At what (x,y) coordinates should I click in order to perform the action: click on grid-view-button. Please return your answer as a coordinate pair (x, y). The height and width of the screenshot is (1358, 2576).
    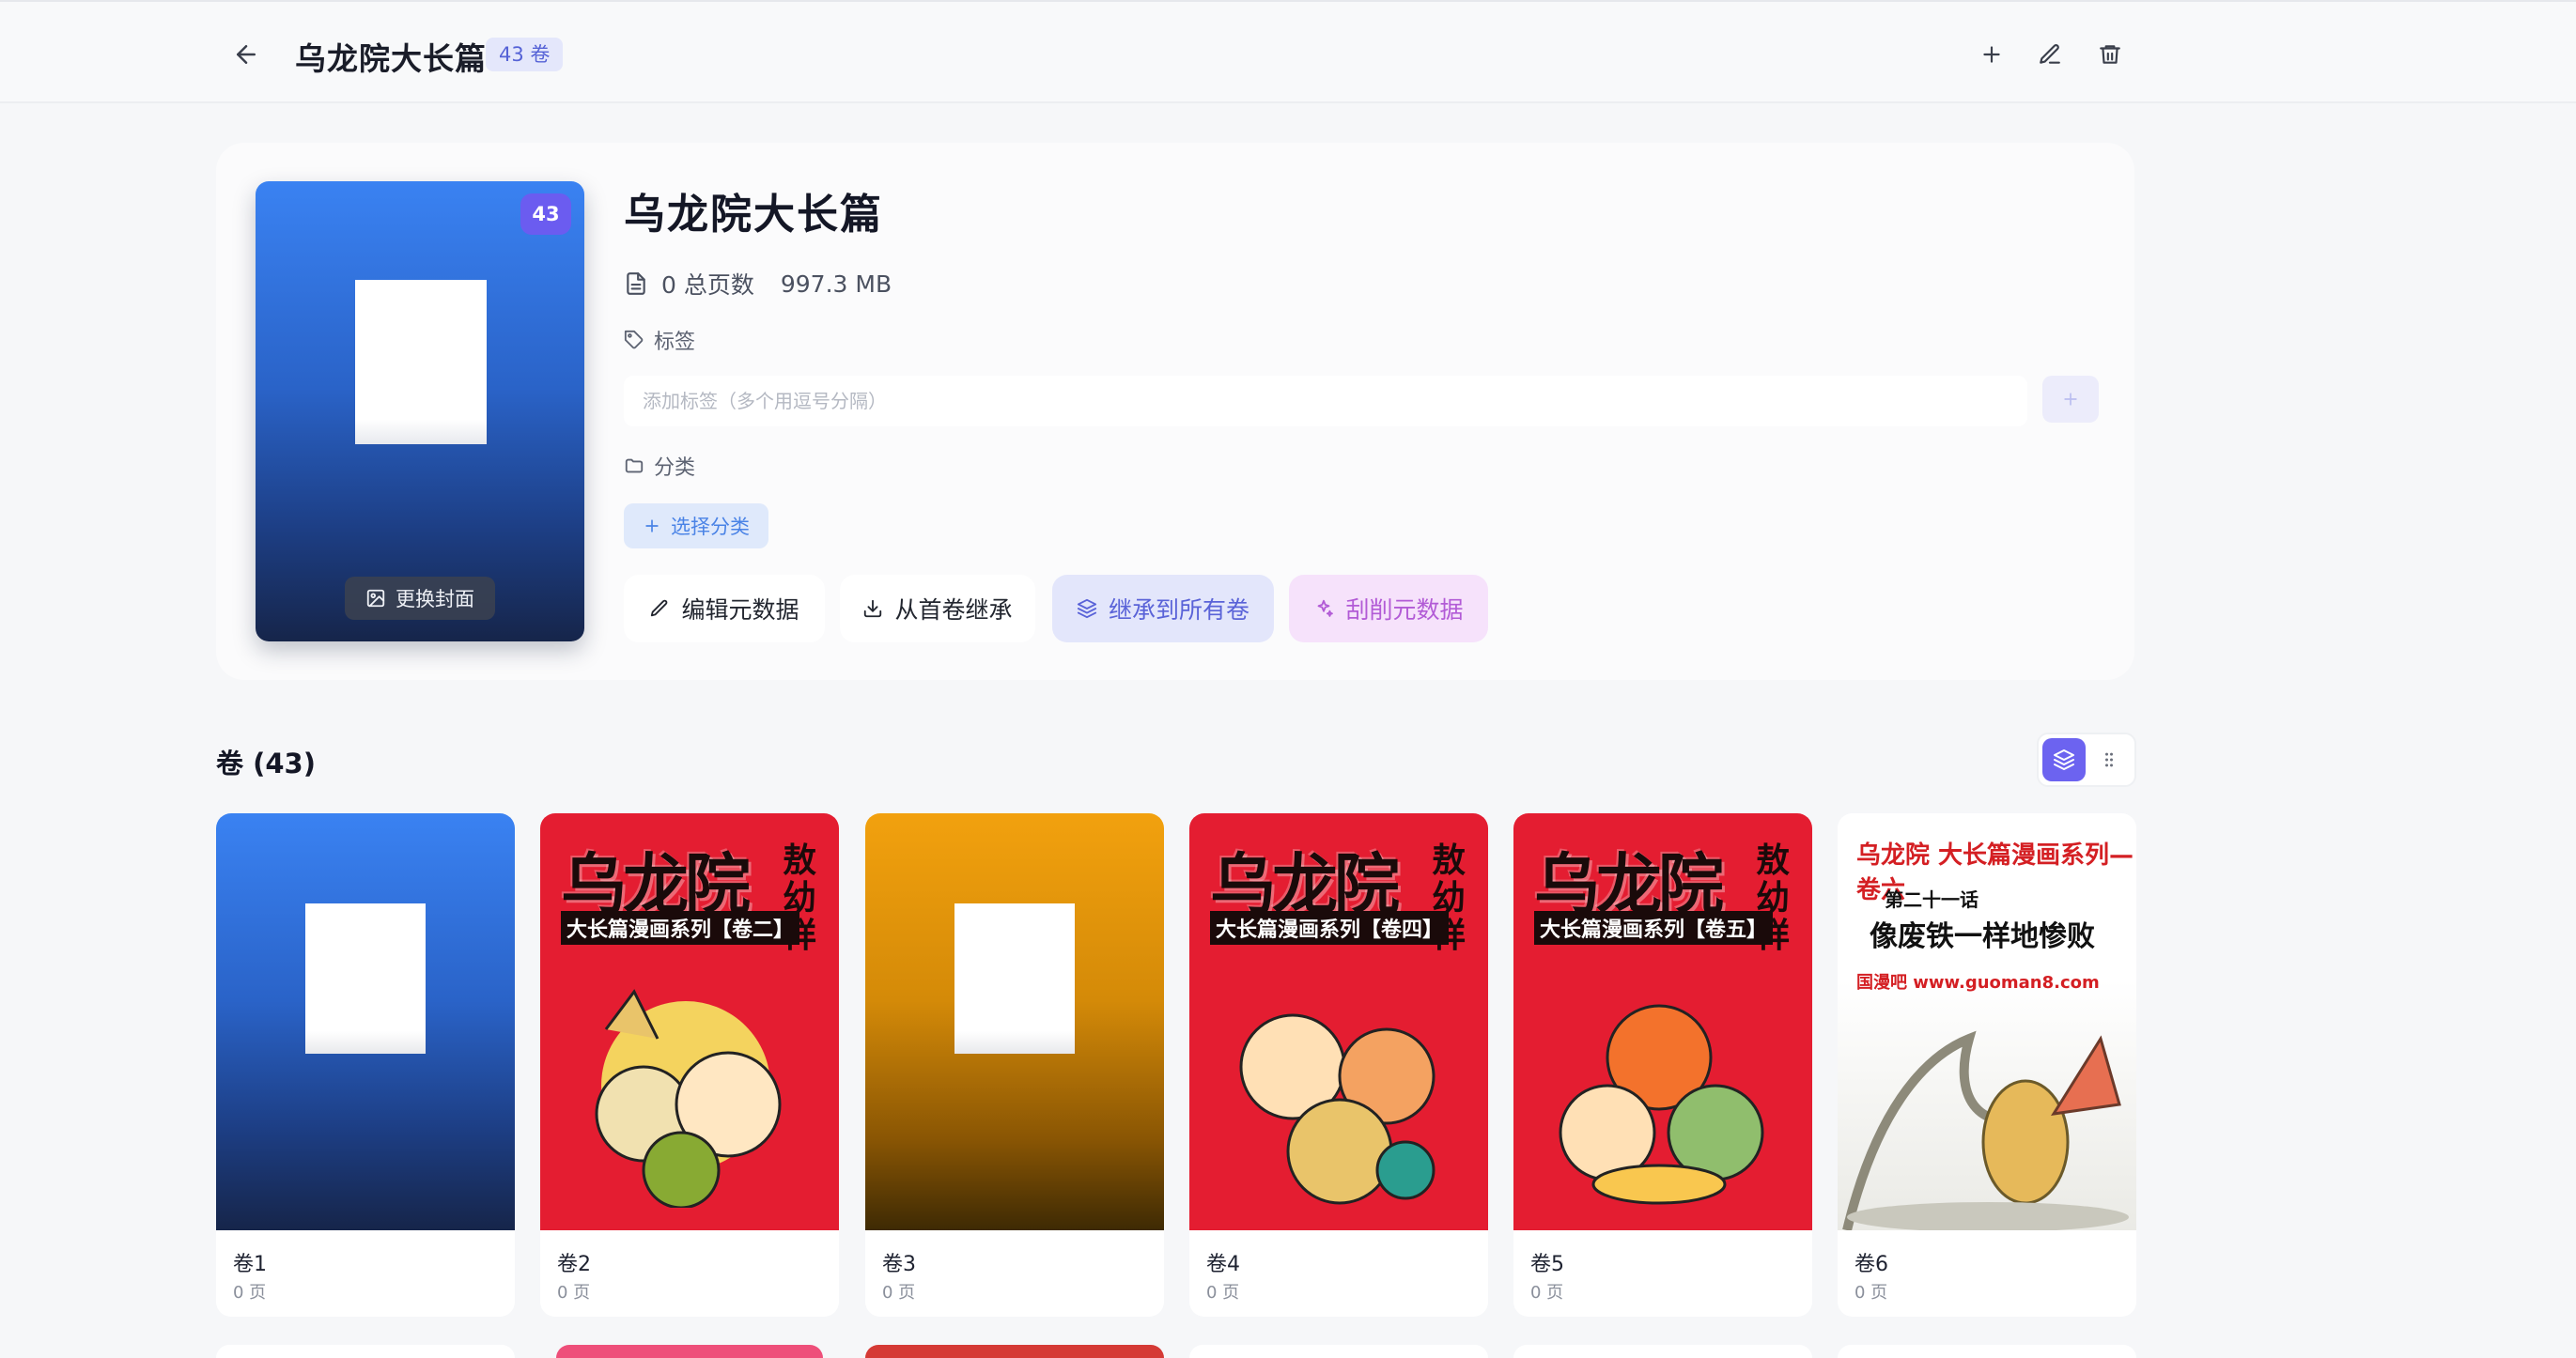
    Looking at the image, I should click on (2109, 759).